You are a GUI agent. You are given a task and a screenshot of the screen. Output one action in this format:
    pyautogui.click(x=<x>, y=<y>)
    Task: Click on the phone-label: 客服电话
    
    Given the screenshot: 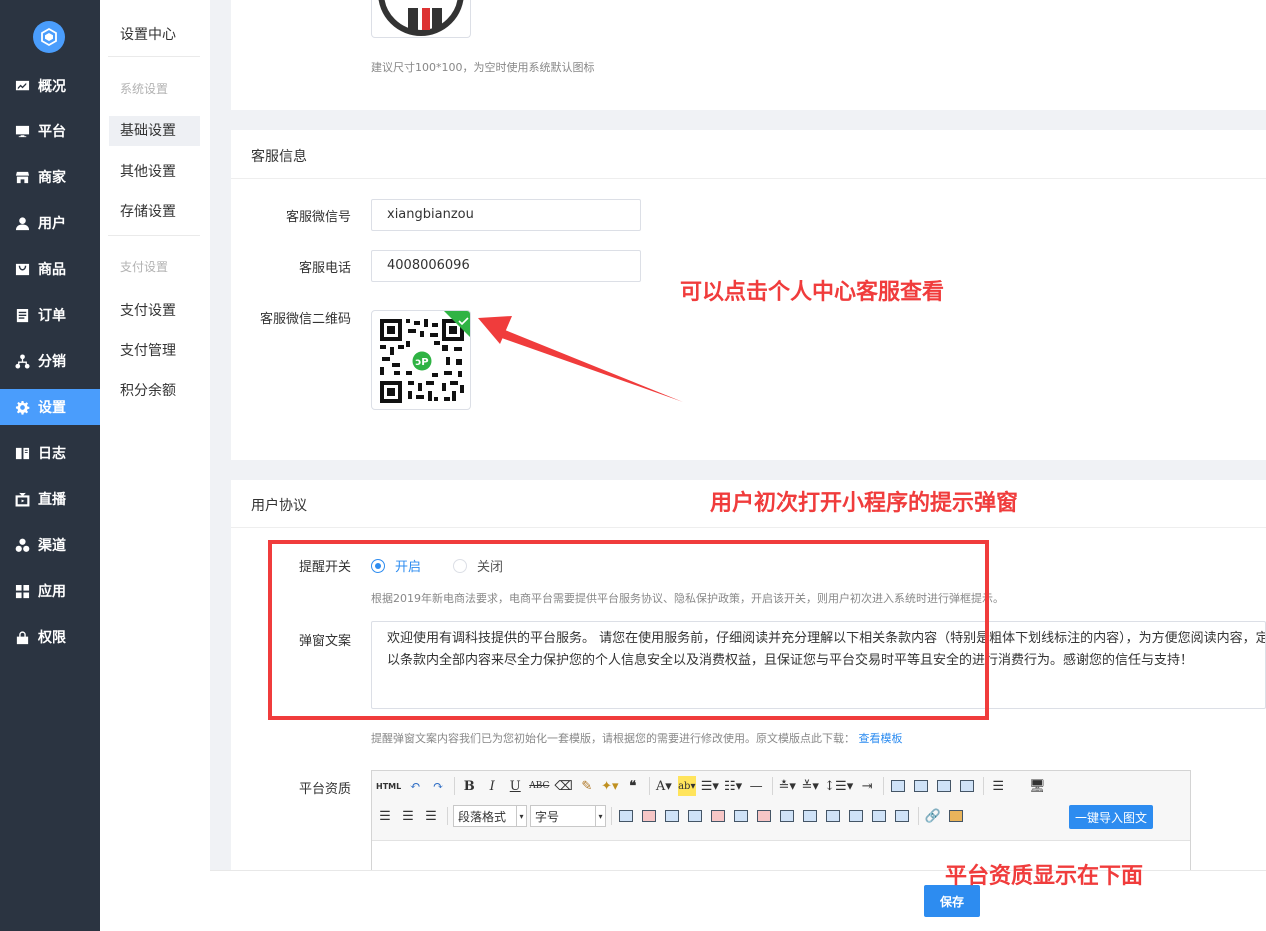 What is the action you would take?
    pyautogui.click(x=324, y=268)
    